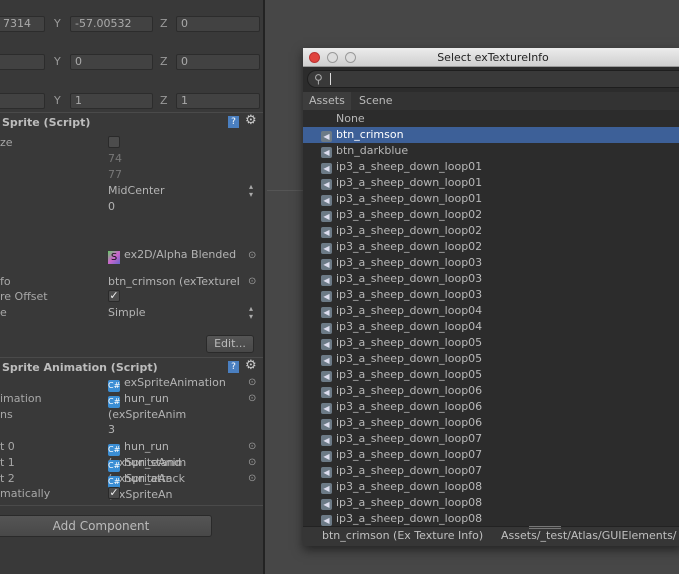  I want to click on position-x-field: 7314, so click(22, 24).